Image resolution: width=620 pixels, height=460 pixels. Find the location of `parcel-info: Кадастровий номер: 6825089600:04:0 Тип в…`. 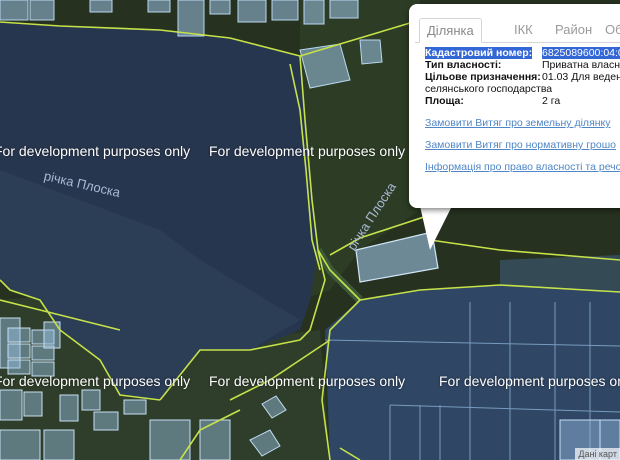

parcel-info: Кадастровий номер: 6825089600:04:0 Тип в… is located at coordinates (522, 77).